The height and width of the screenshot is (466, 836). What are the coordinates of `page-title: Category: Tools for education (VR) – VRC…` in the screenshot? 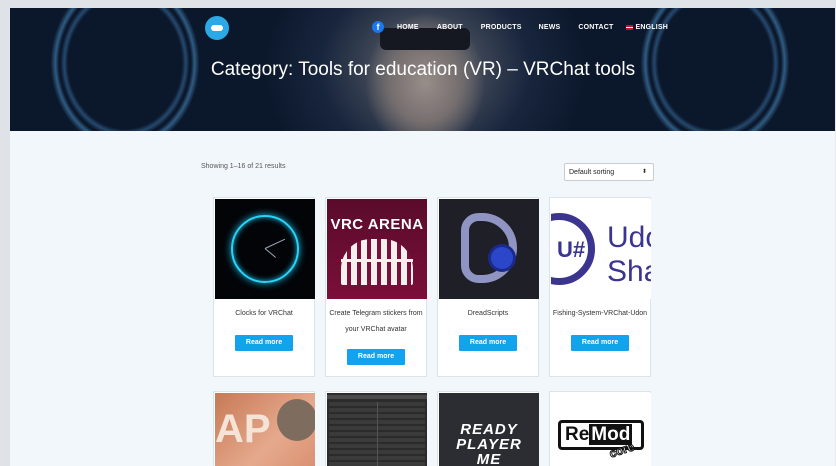 It's located at (423, 69).